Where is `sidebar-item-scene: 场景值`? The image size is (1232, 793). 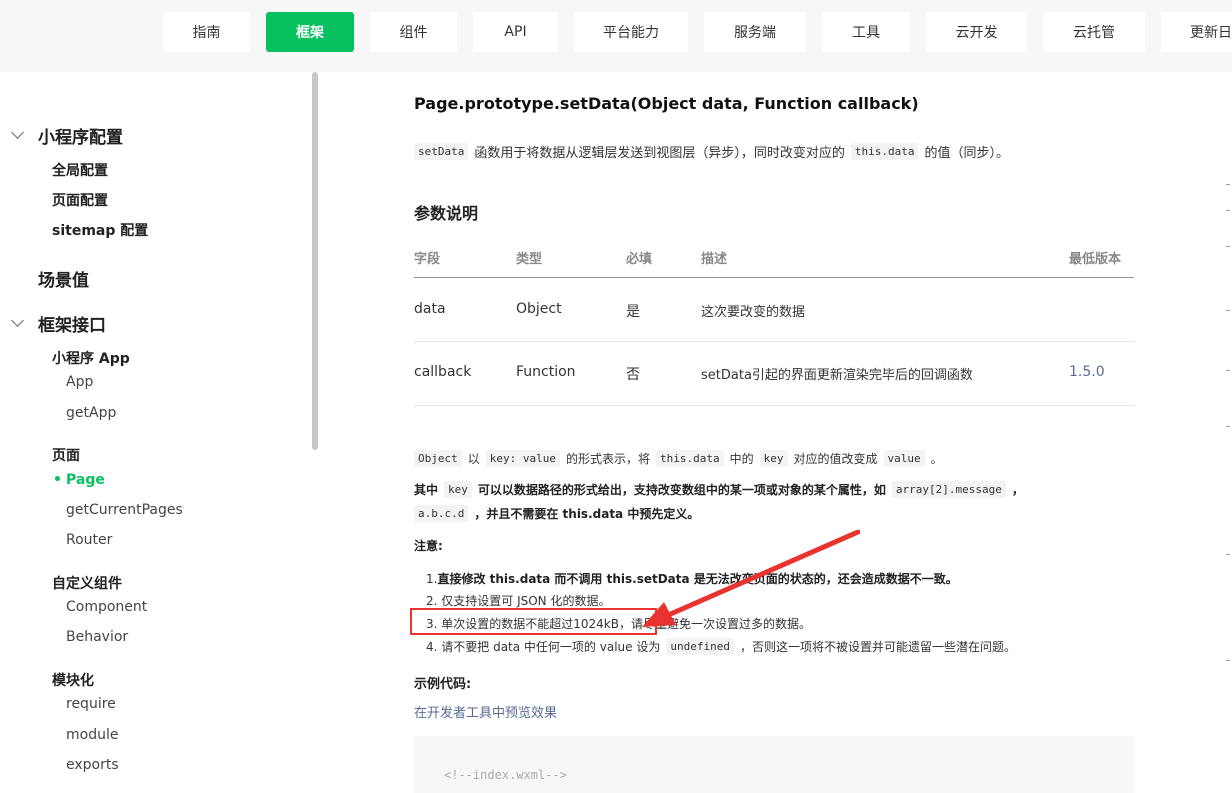 sidebar-item-scene: 场景值 is located at coordinates (63, 278).